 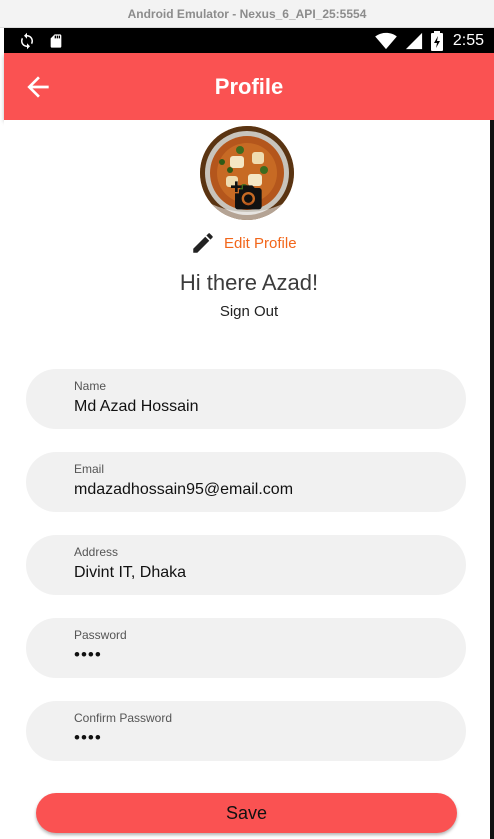 What do you see at coordinates (259, 407) in the screenshot?
I see `name-value: Md Azad Hossain` at bounding box center [259, 407].